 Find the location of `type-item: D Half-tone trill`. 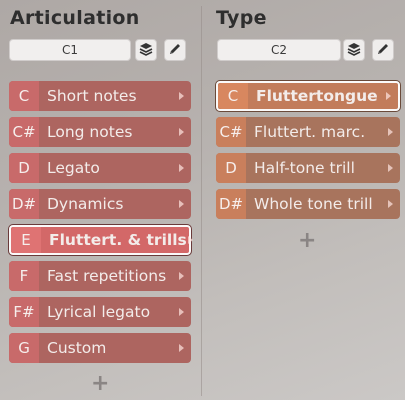

type-item: D Half-tone trill is located at coordinates (308, 168).